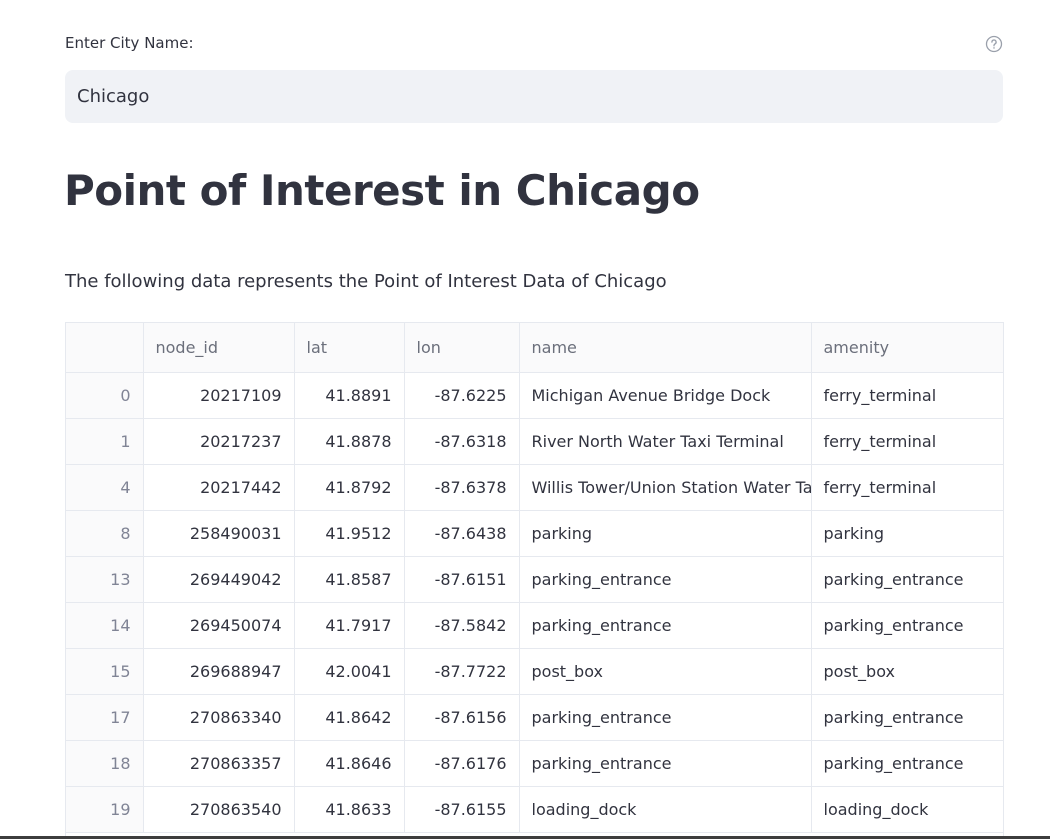 The height and width of the screenshot is (839, 1050). What do you see at coordinates (219, 809) in the screenshot?
I see `node-id-cell: 270863540` at bounding box center [219, 809].